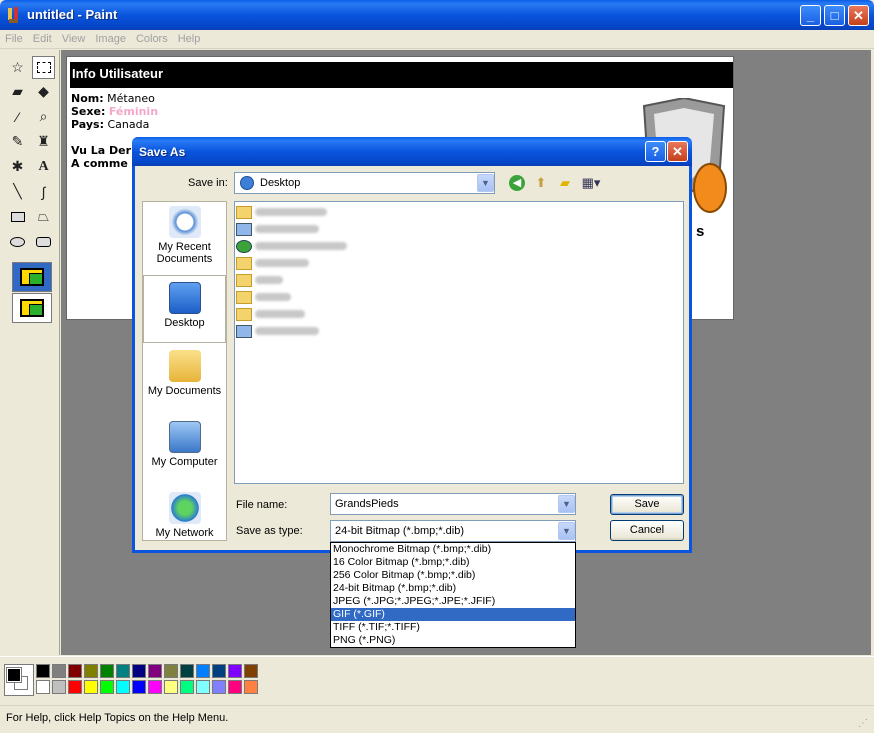 The image size is (874, 733). I want to click on maximize-button: □, so click(834, 15).